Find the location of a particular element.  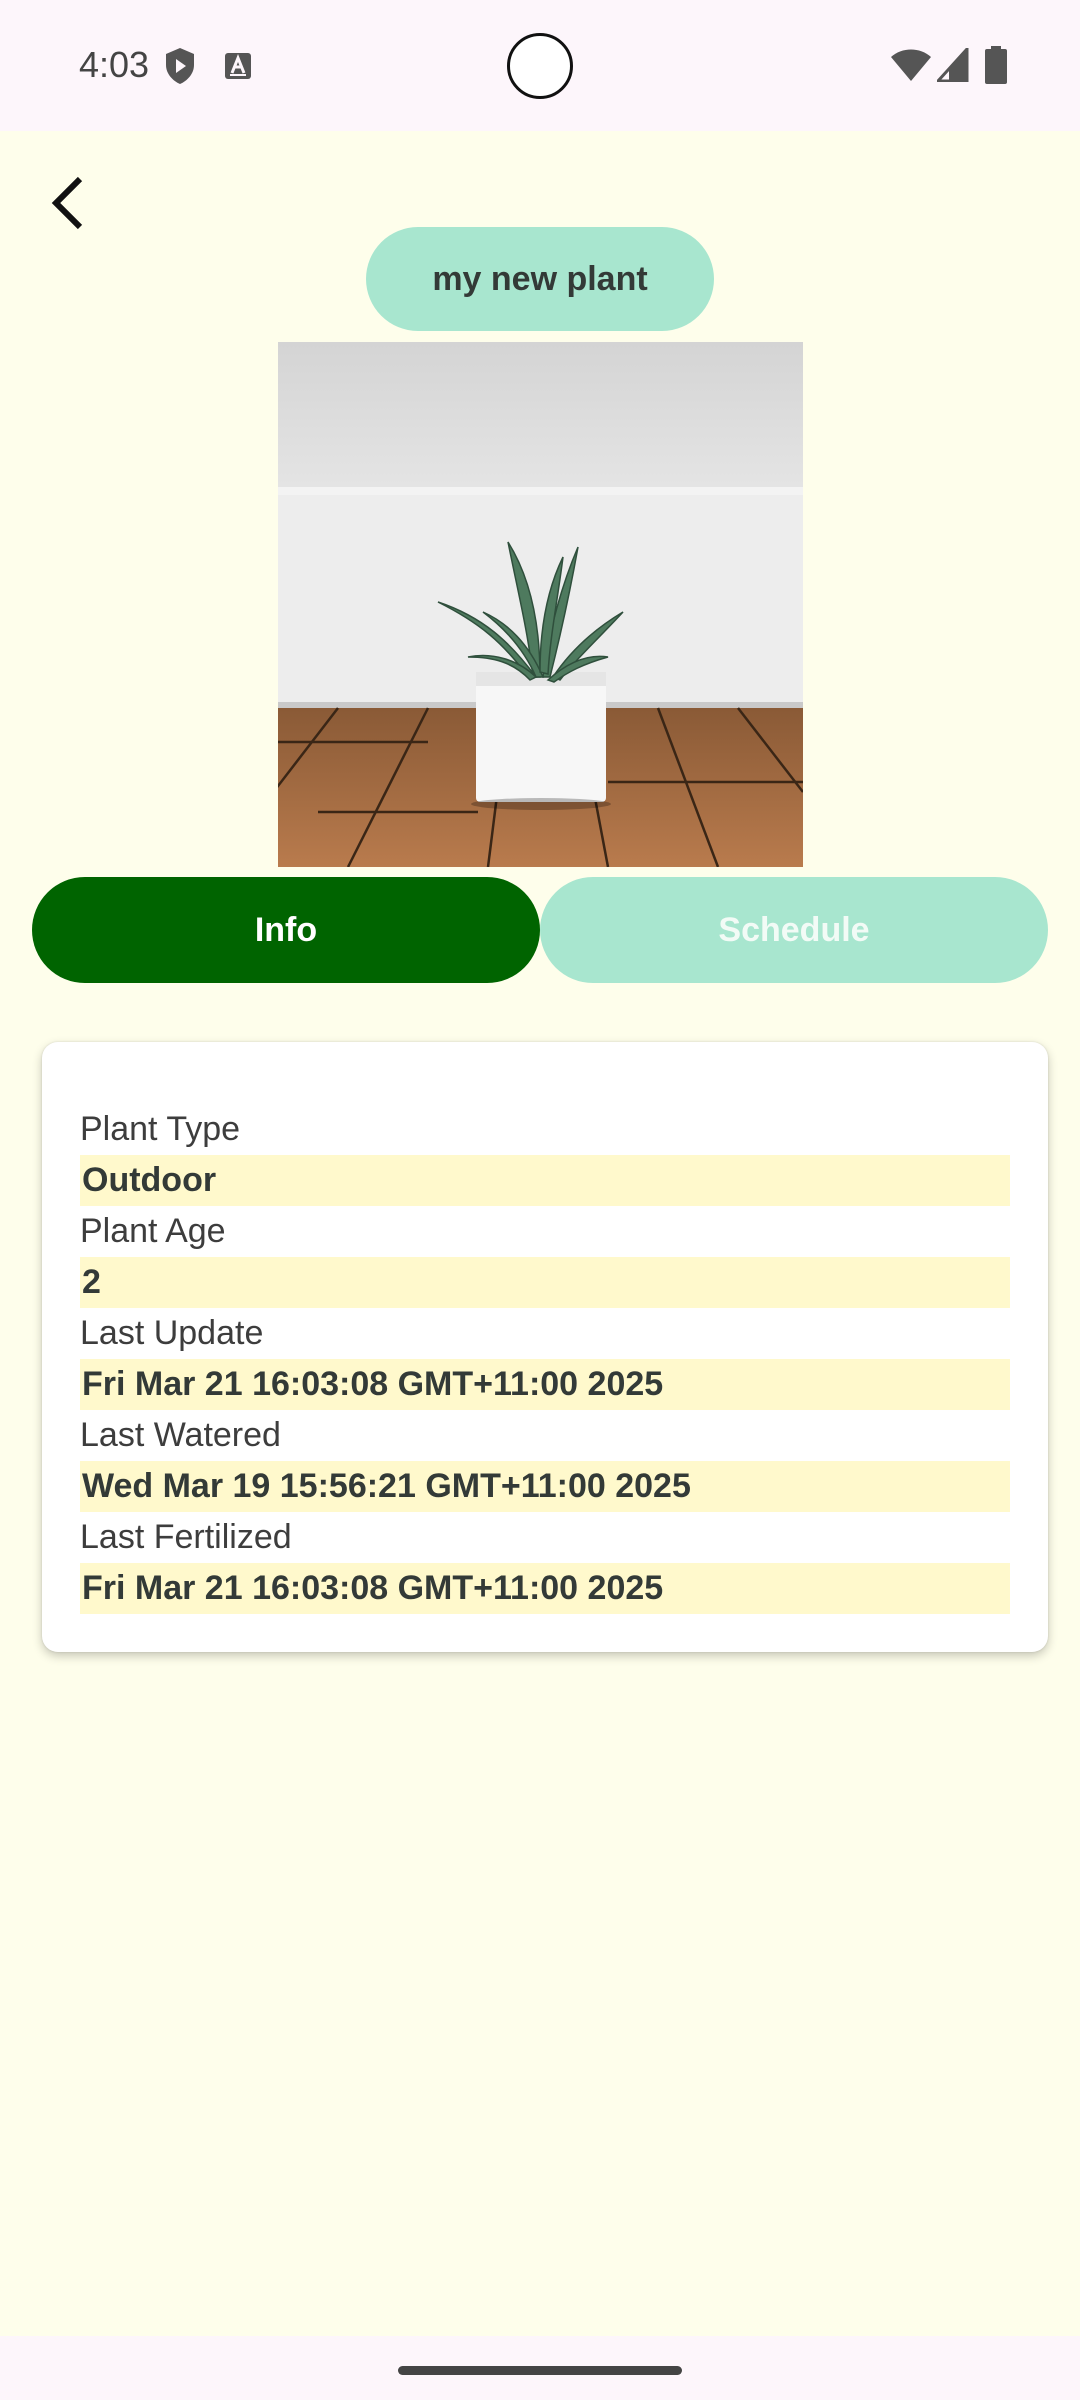

plant-type-value: Outdoor is located at coordinates (545, 1180).